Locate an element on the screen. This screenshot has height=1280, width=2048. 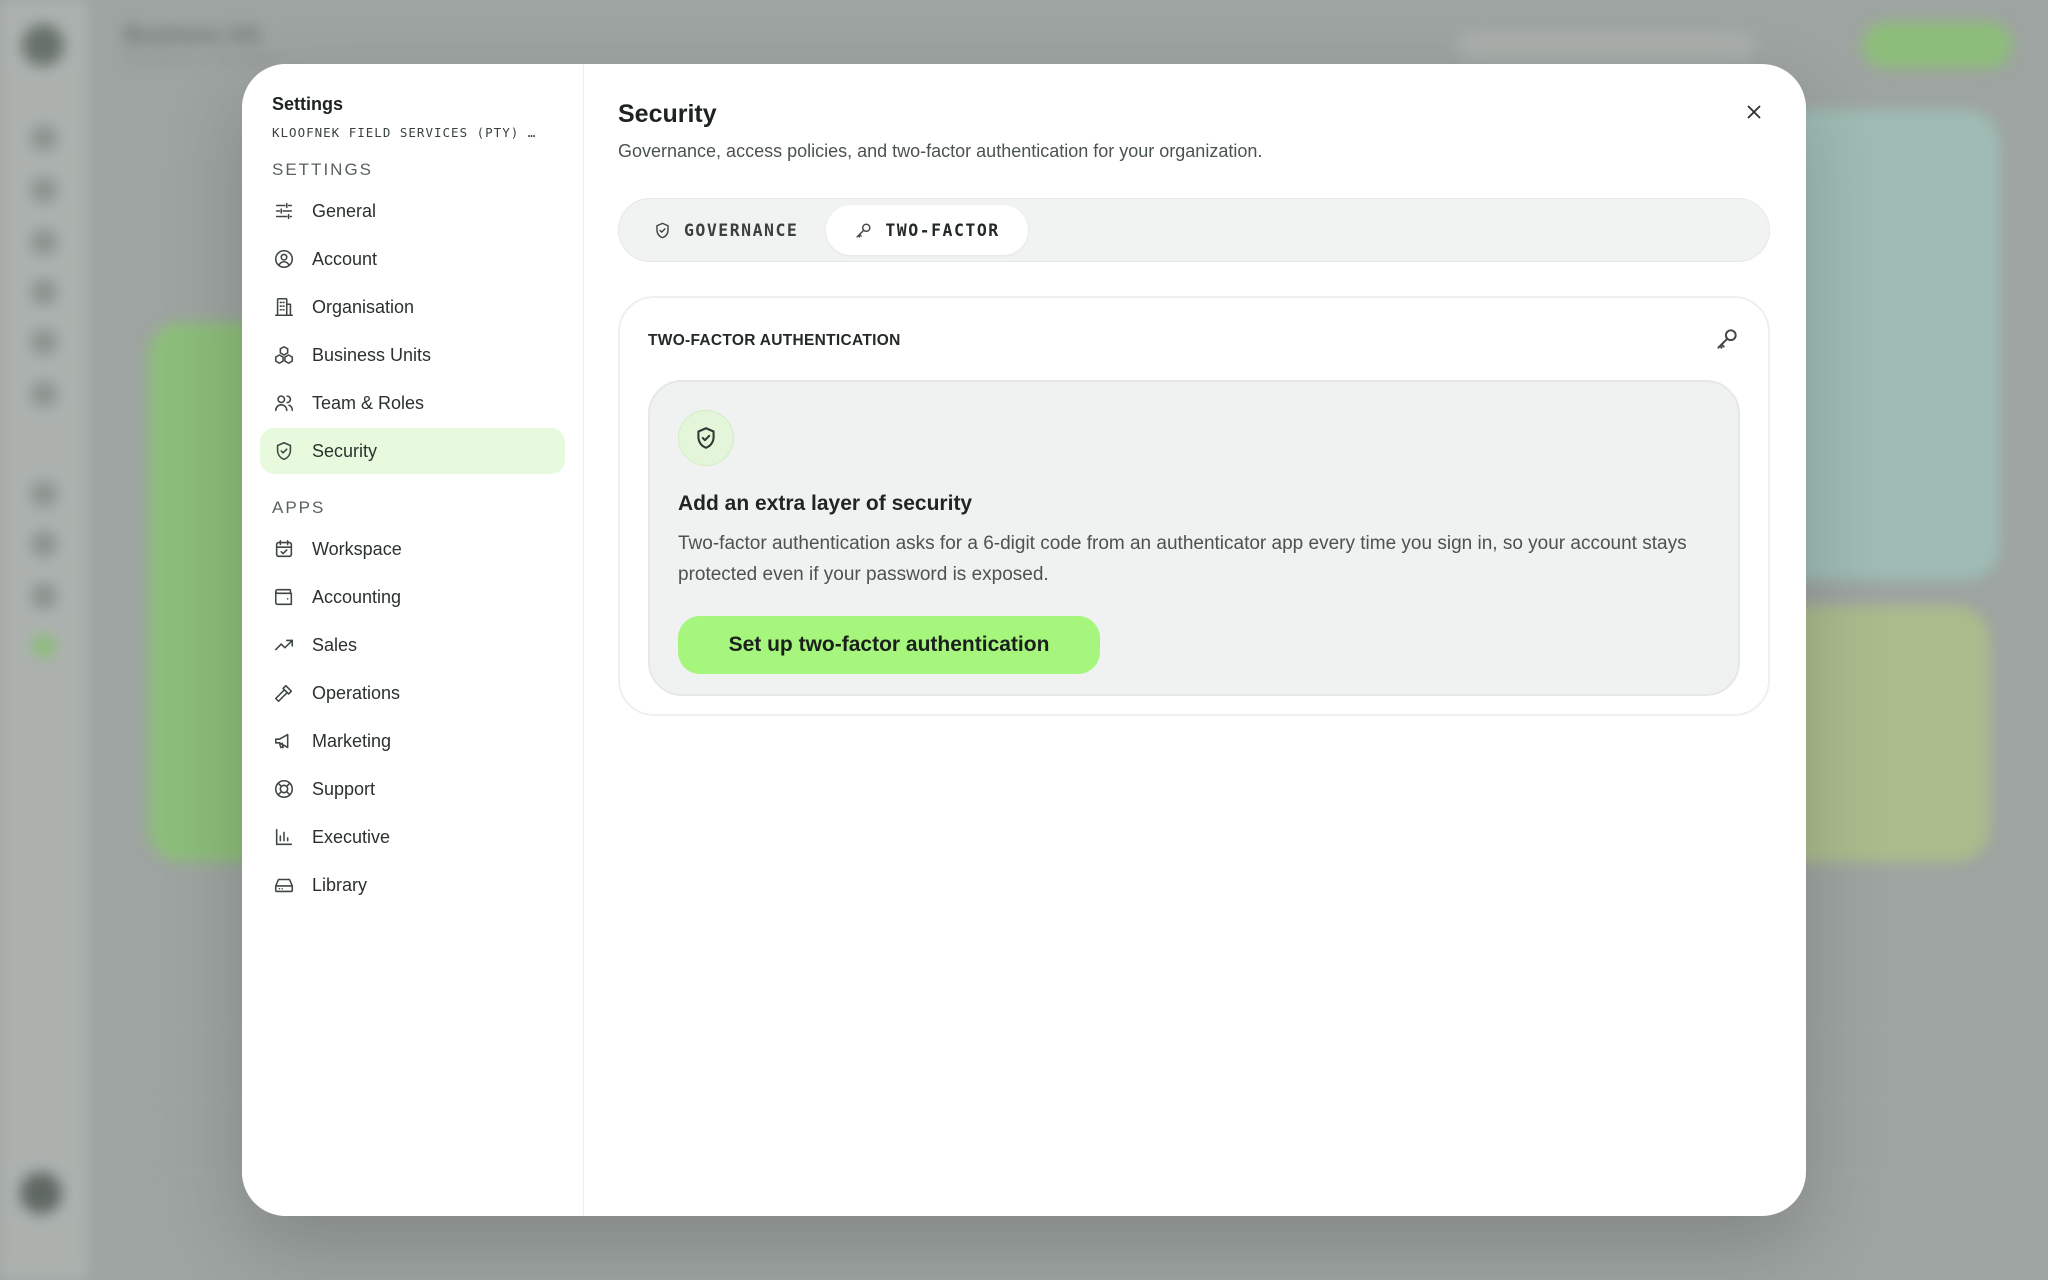
close-button is located at coordinates (1754, 112).